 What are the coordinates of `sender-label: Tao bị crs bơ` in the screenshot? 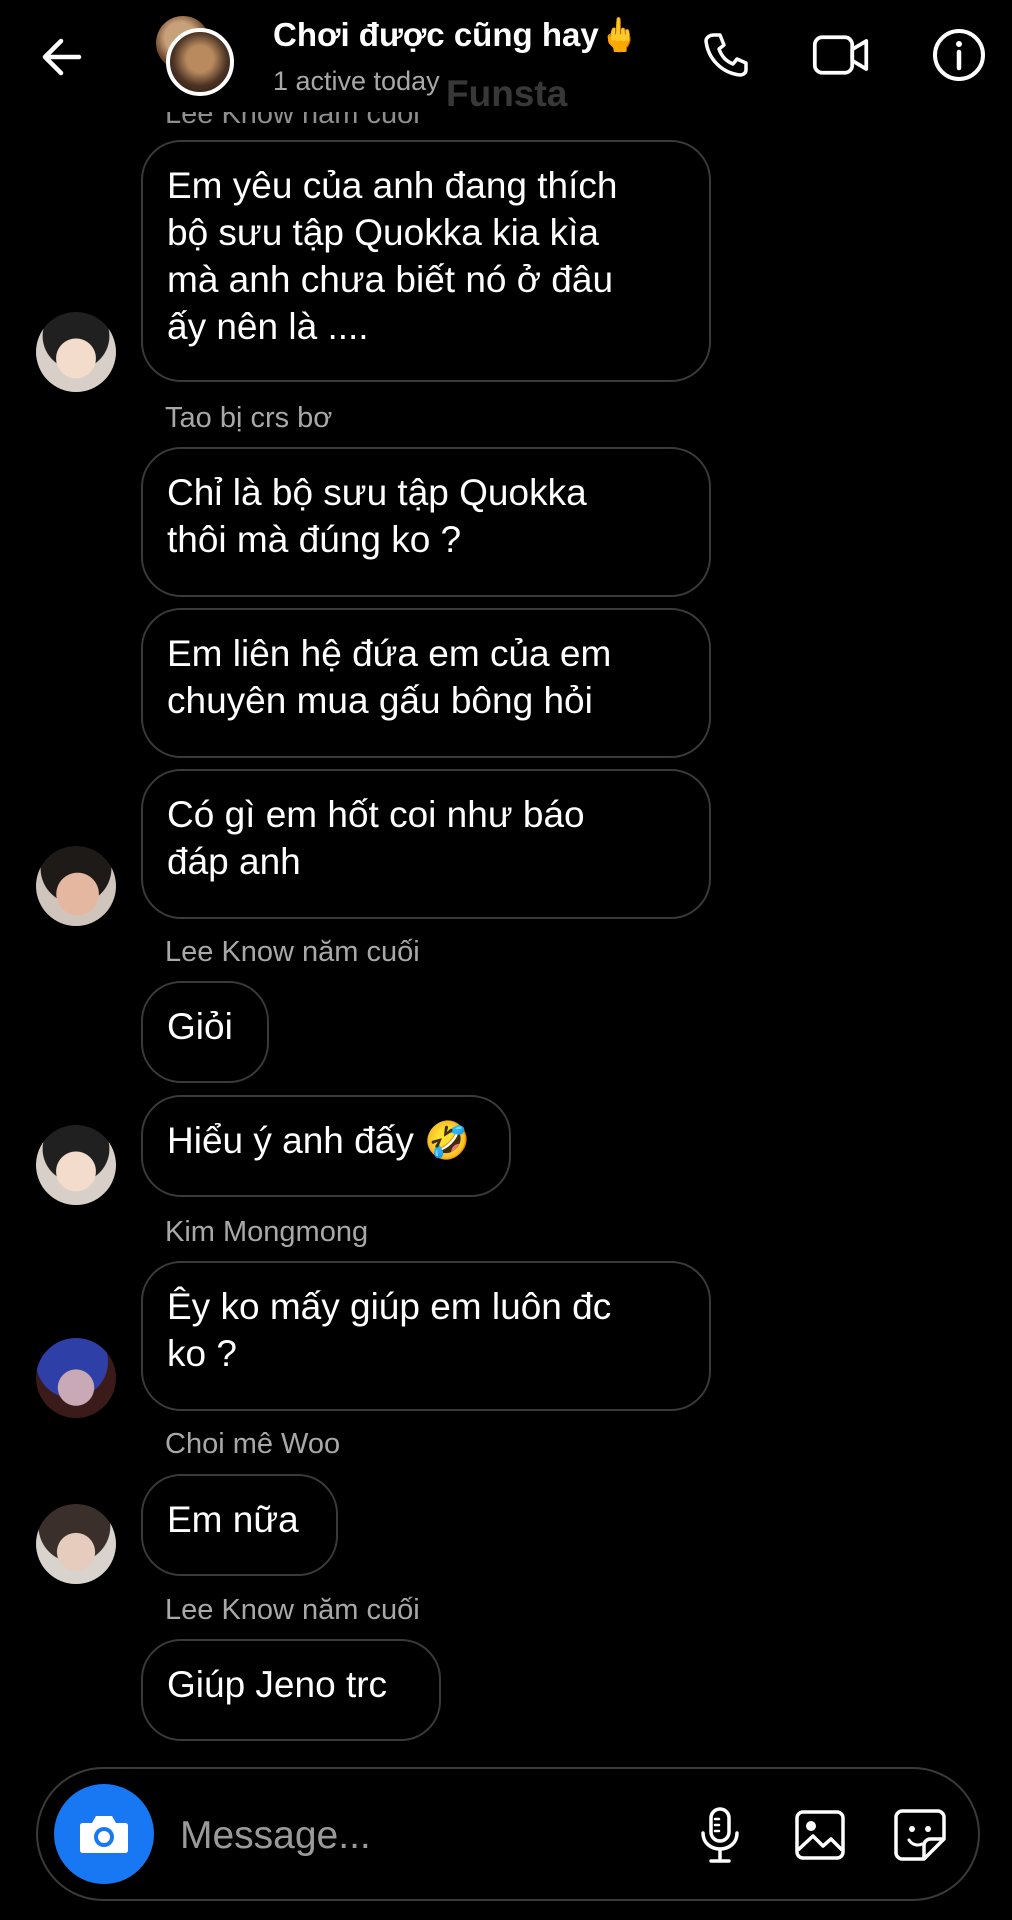 It's located at (249, 418).